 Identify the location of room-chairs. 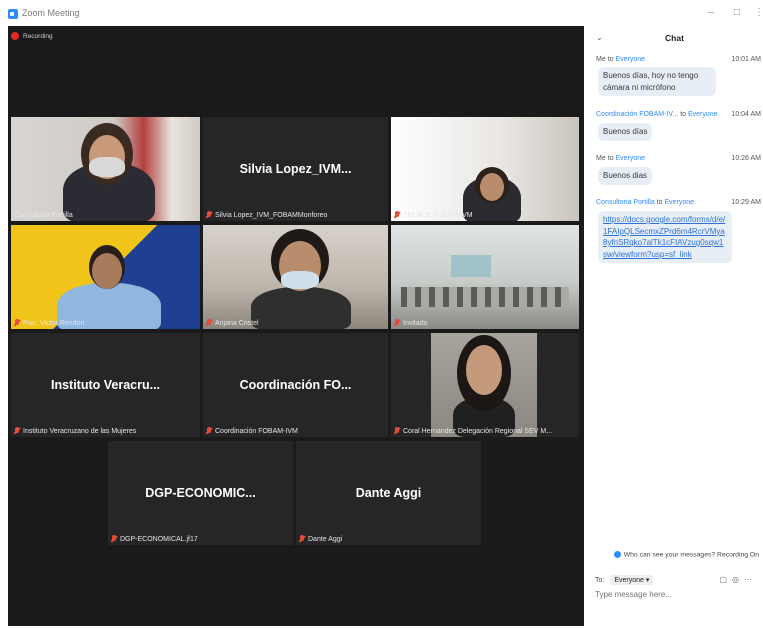
(485, 297).